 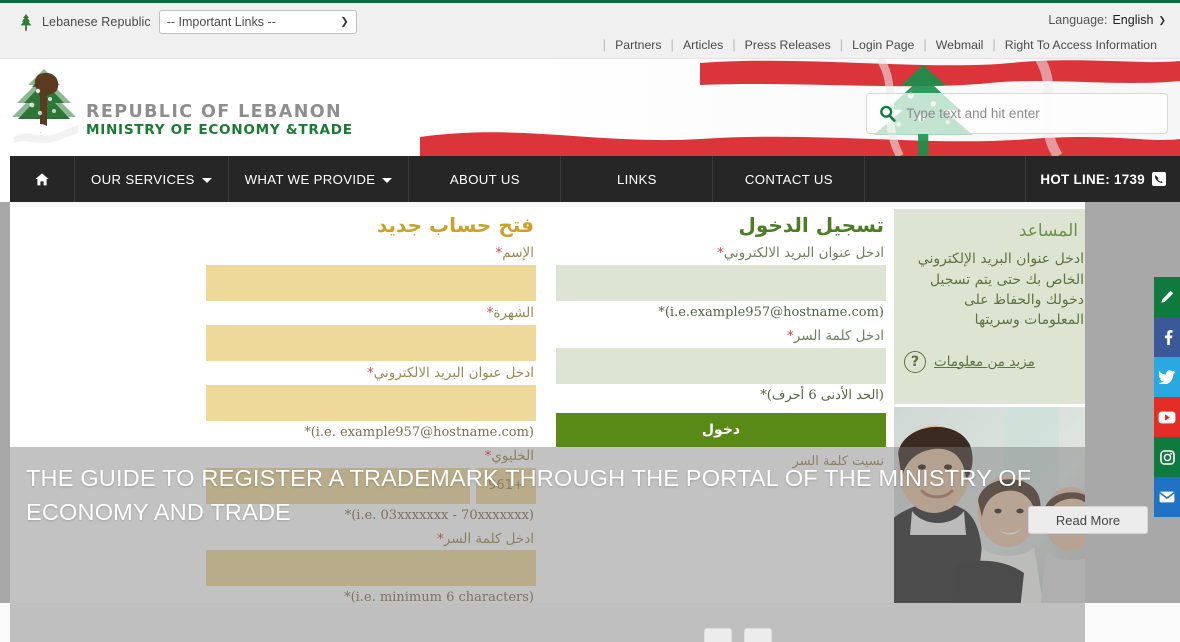 I want to click on quick-link-press-releases: Press Releases, so click(x=788, y=45).